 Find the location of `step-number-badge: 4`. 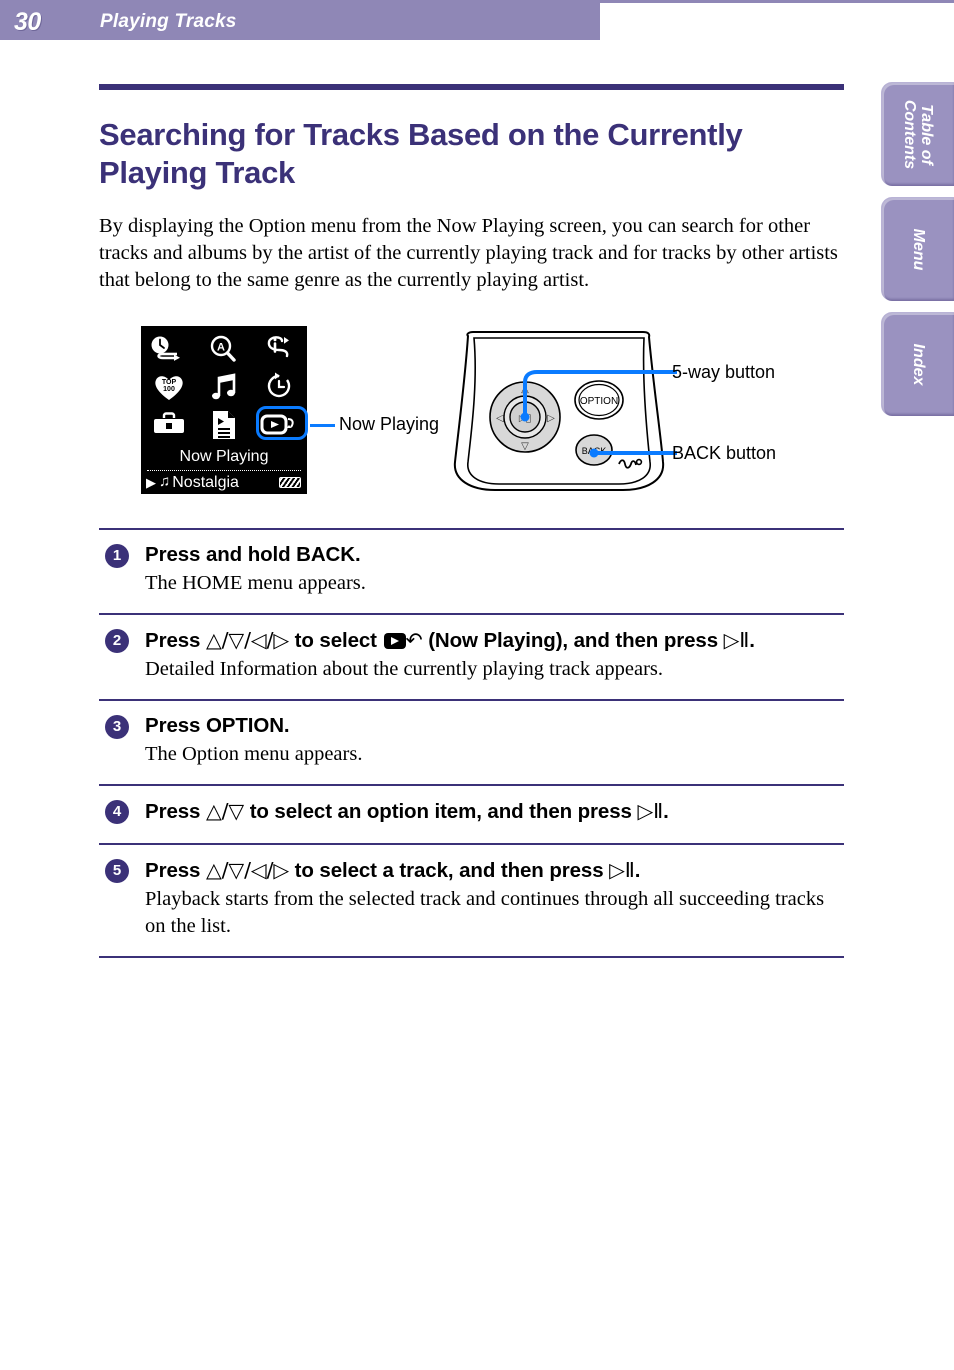

step-number-badge: 4 is located at coordinates (117, 812).